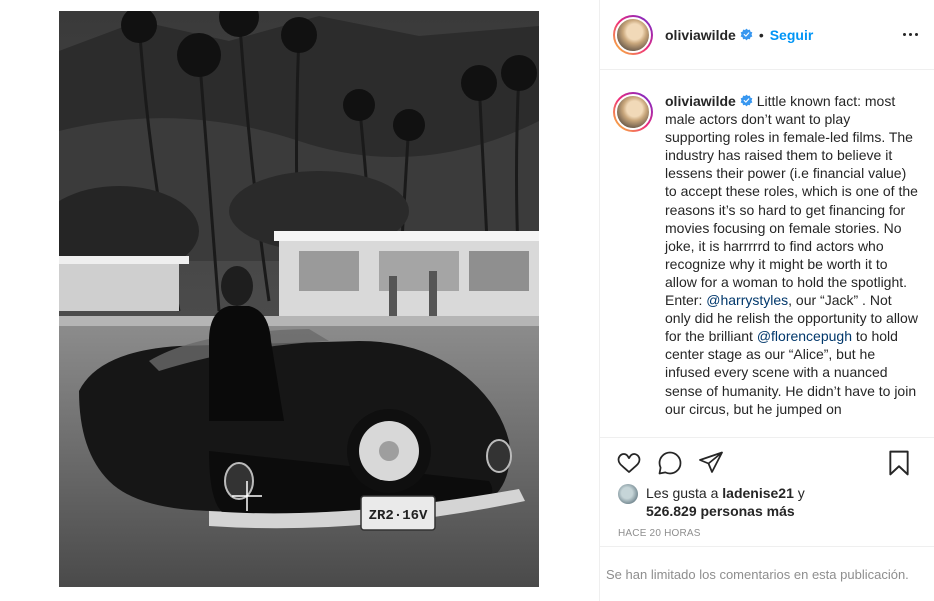 Image resolution: width=934 pixels, height=601 pixels. What do you see at coordinates (670, 463) in the screenshot?
I see `comment-bubble-icon` at bounding box center [670, 463].